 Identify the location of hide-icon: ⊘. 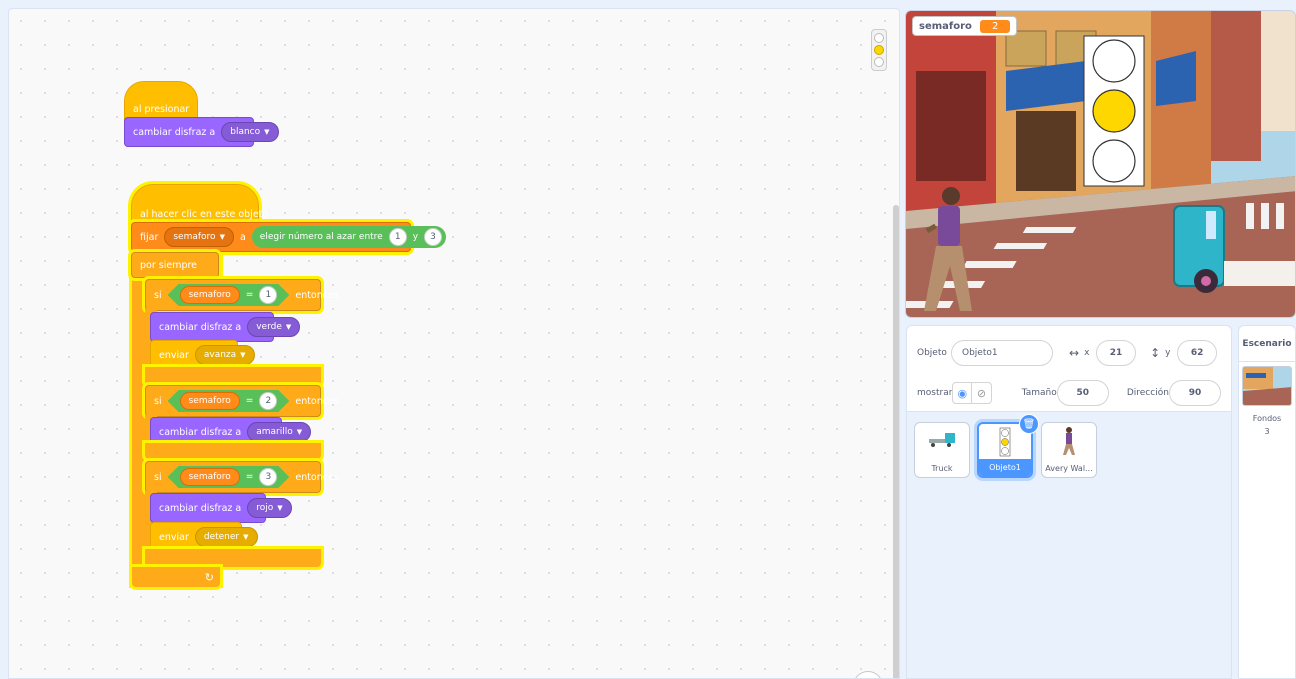
(982, 393).